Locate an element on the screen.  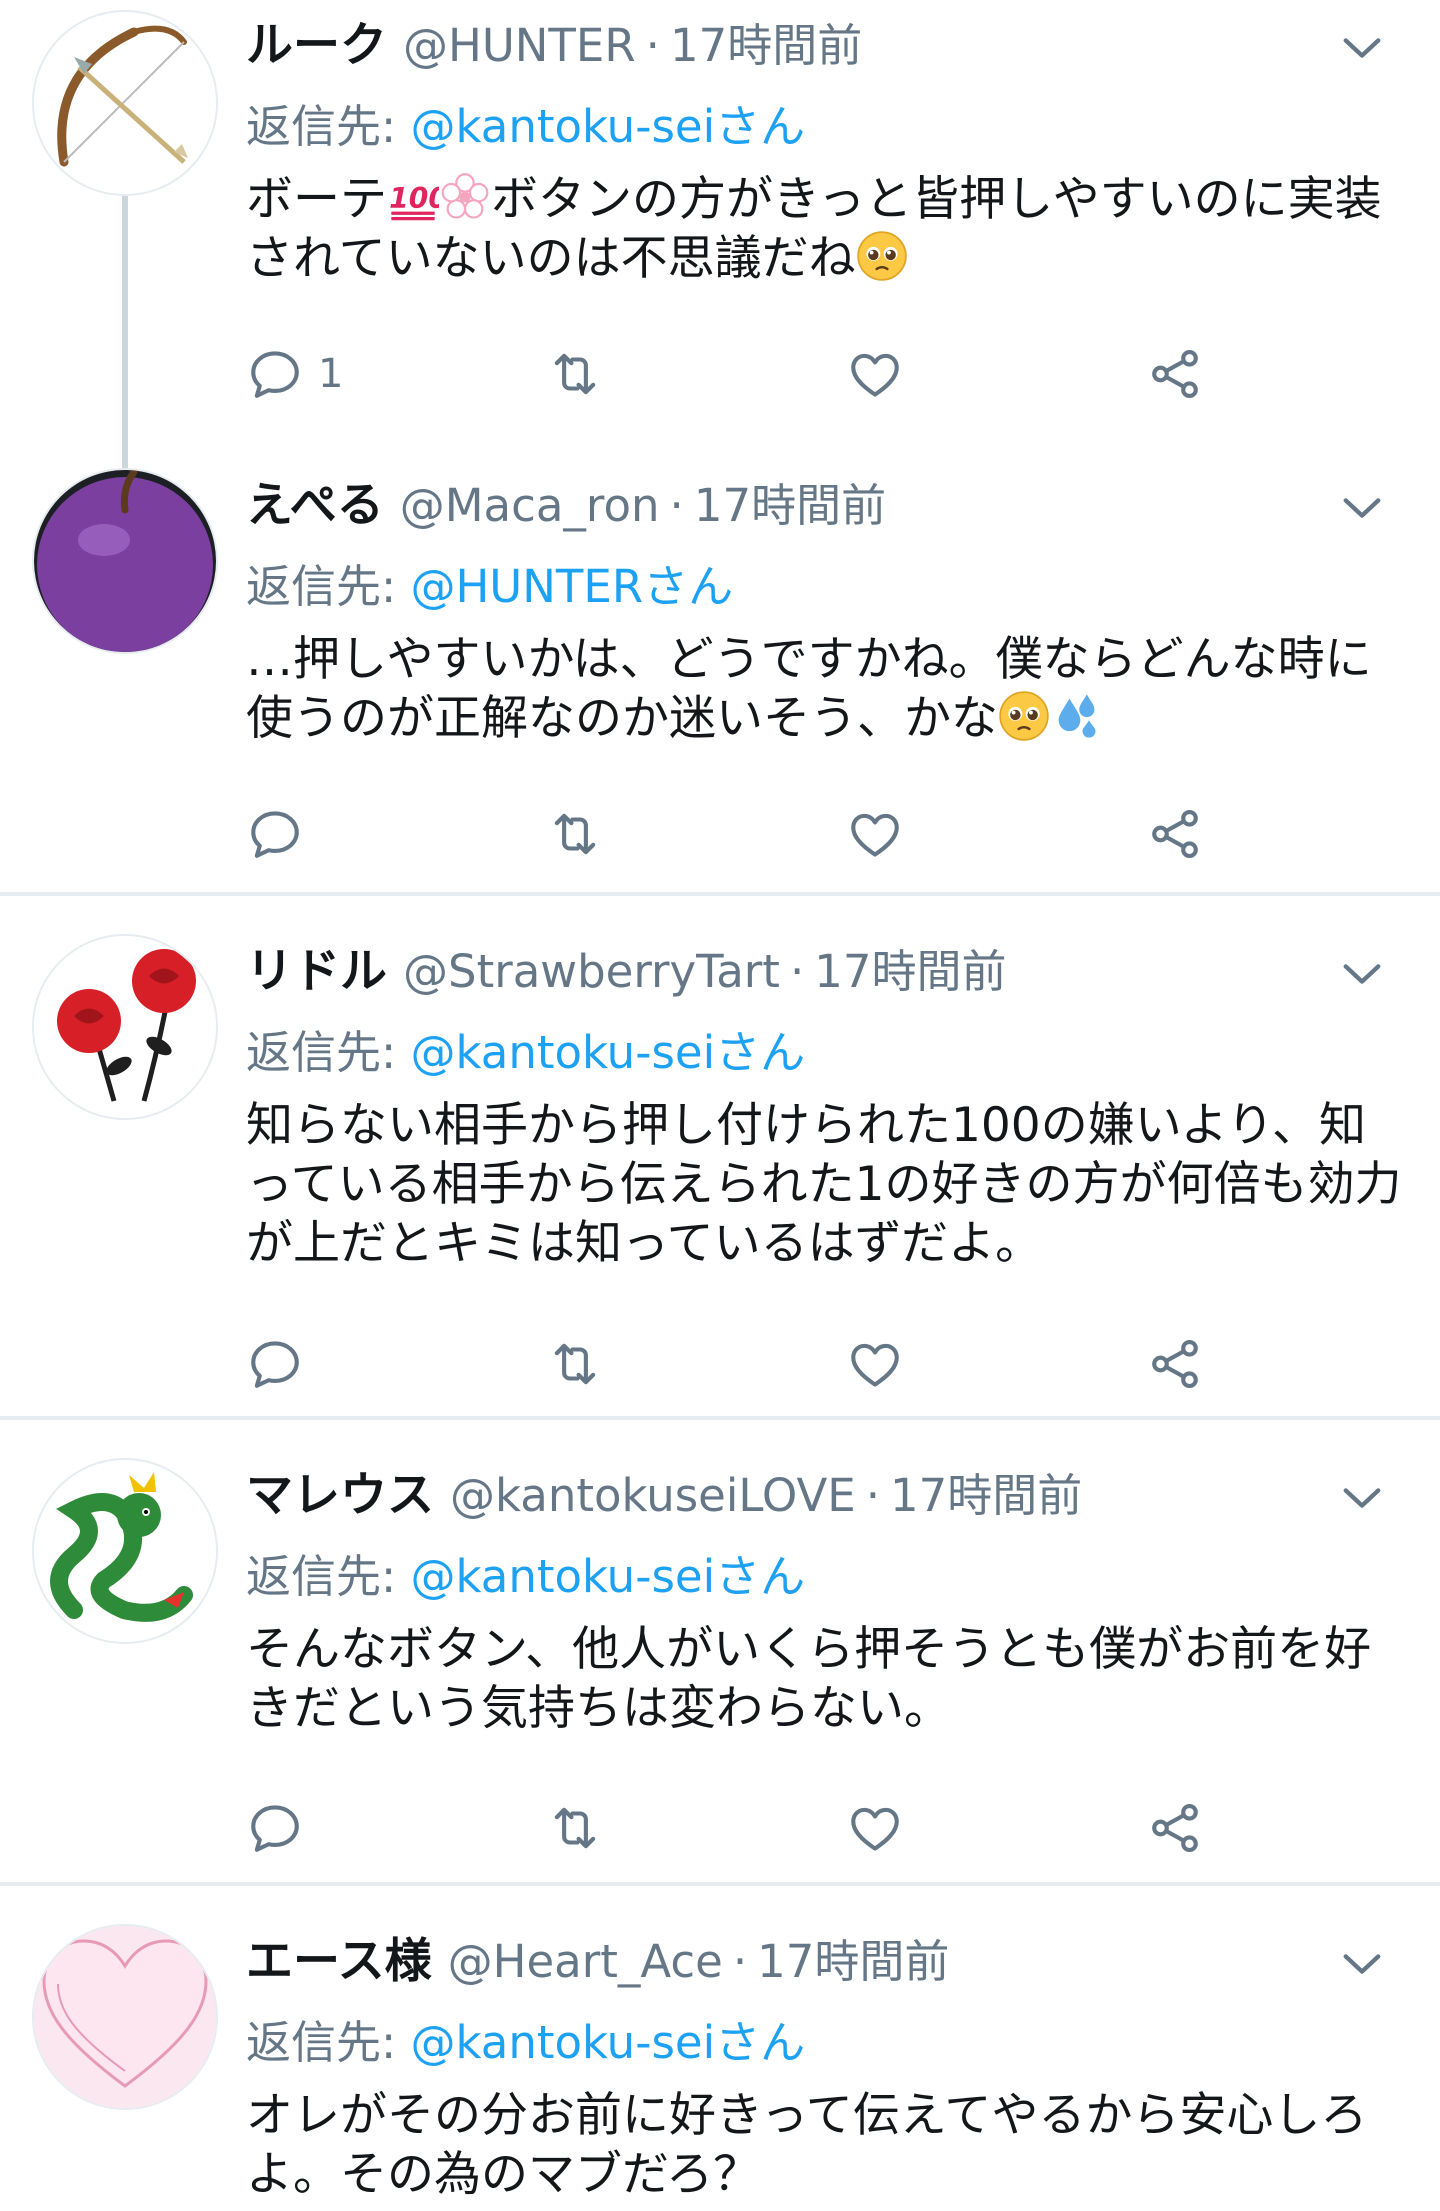
display-name: マレウス is located at coordinates (340, 1490).